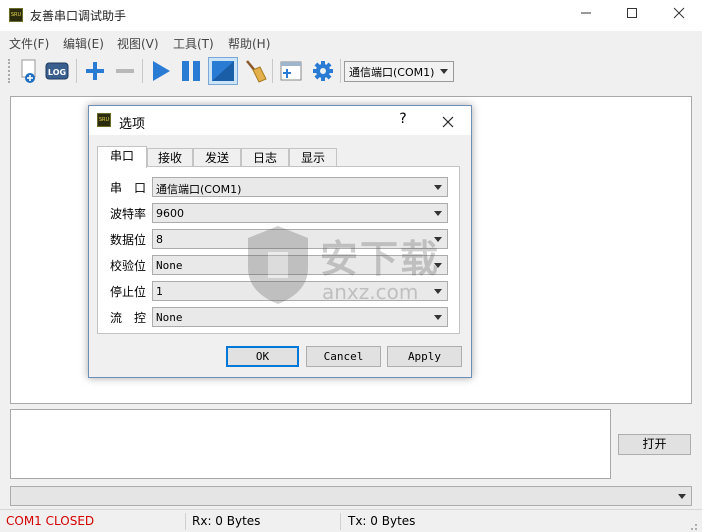  I want to click on start-button, so click(161, 71).